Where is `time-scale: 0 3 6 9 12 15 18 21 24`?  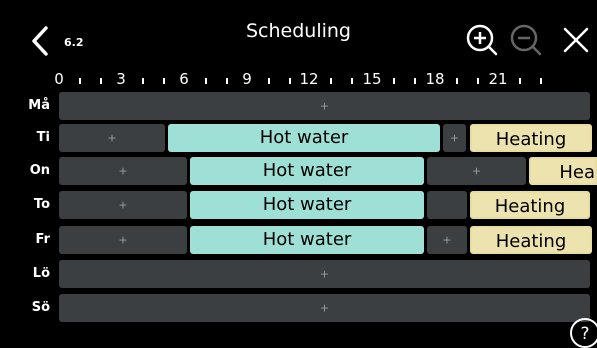 time-scale: 0 3 6 9 12 15 18 21 24 is located at coordinates (298, 80).